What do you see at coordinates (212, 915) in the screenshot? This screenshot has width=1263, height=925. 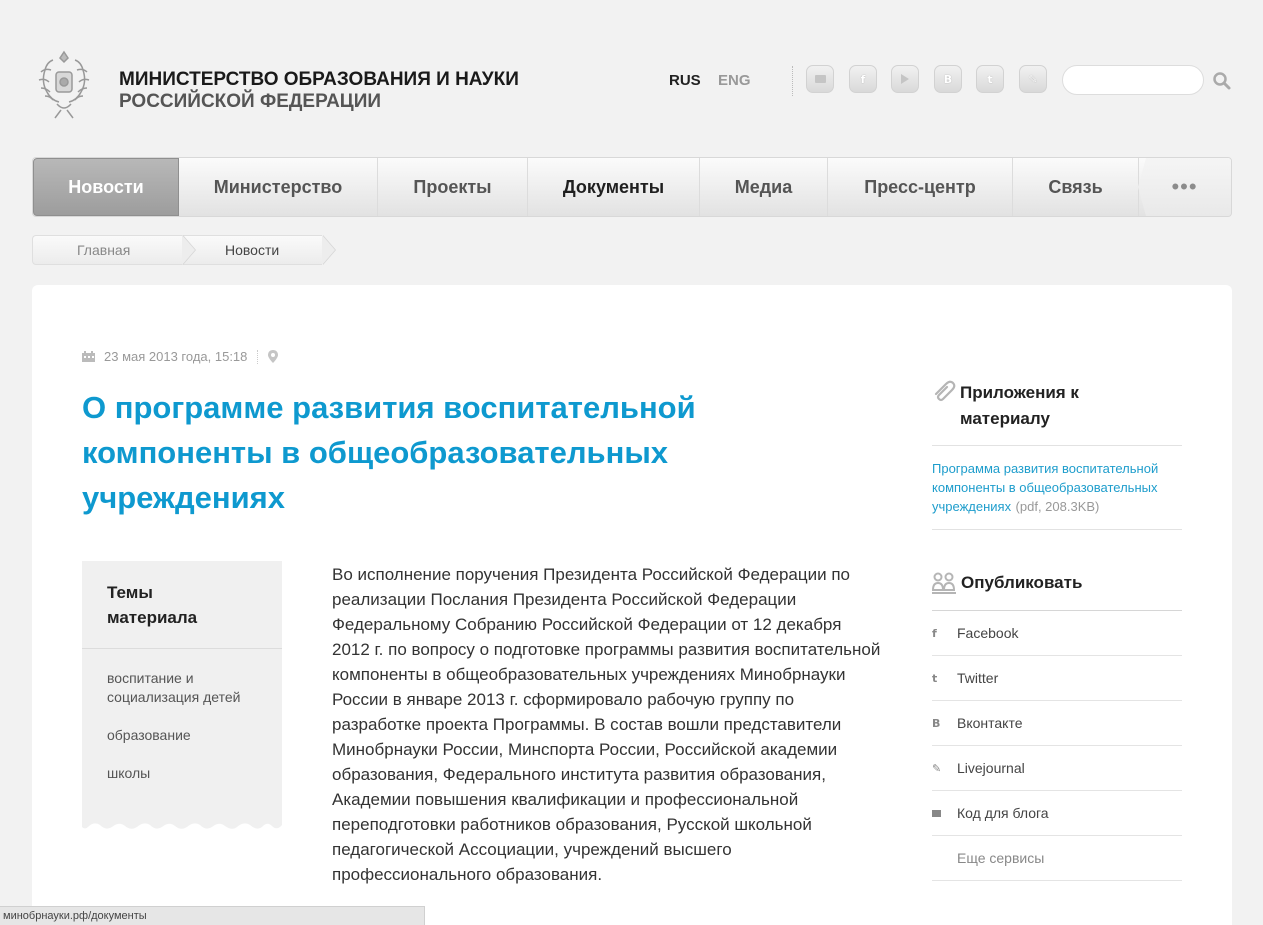 I see `browser-status-bar: минобрнауки.рф/документы` at bounding box center [212, 915].